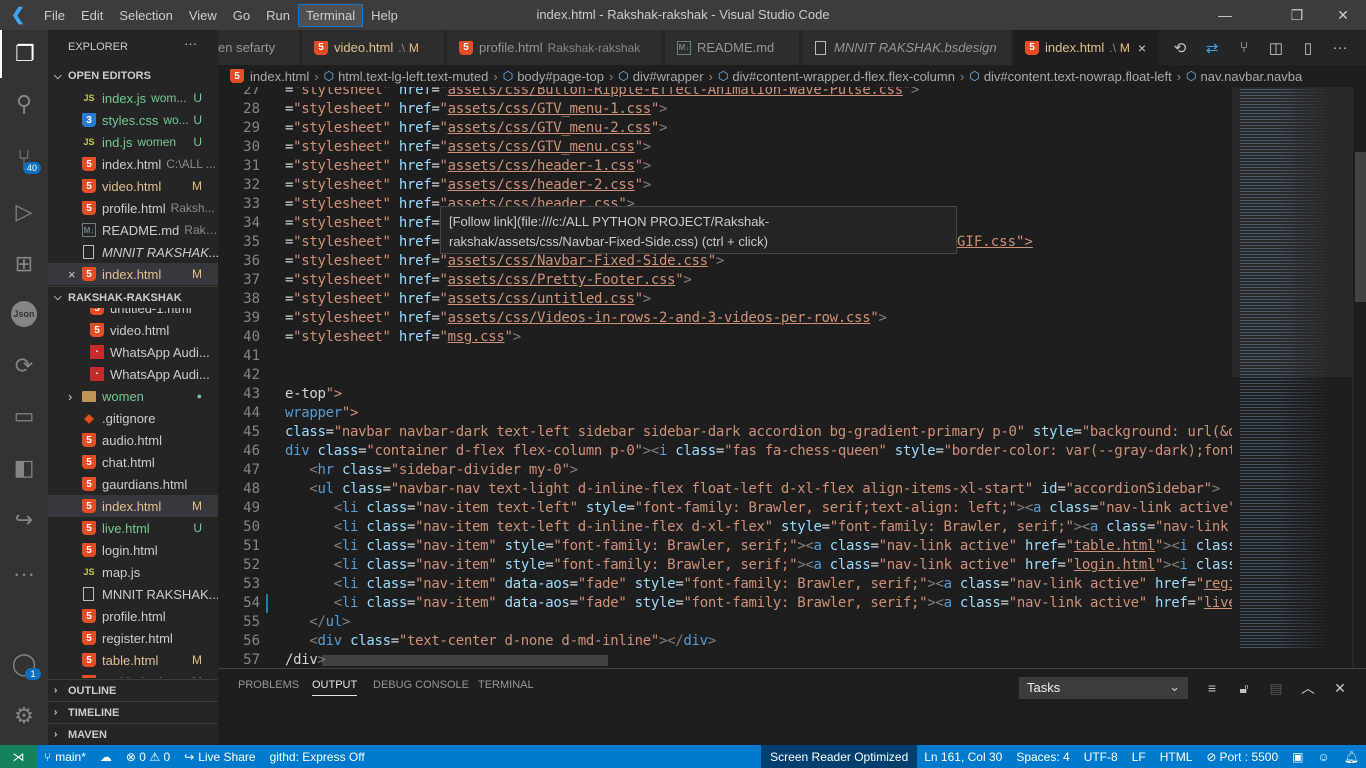 The width and height of the screenshot is (1366, 768). Describe the element at coordinates (133, 638) in the screenshot. I see `file-item: 5 register.html` at that location.